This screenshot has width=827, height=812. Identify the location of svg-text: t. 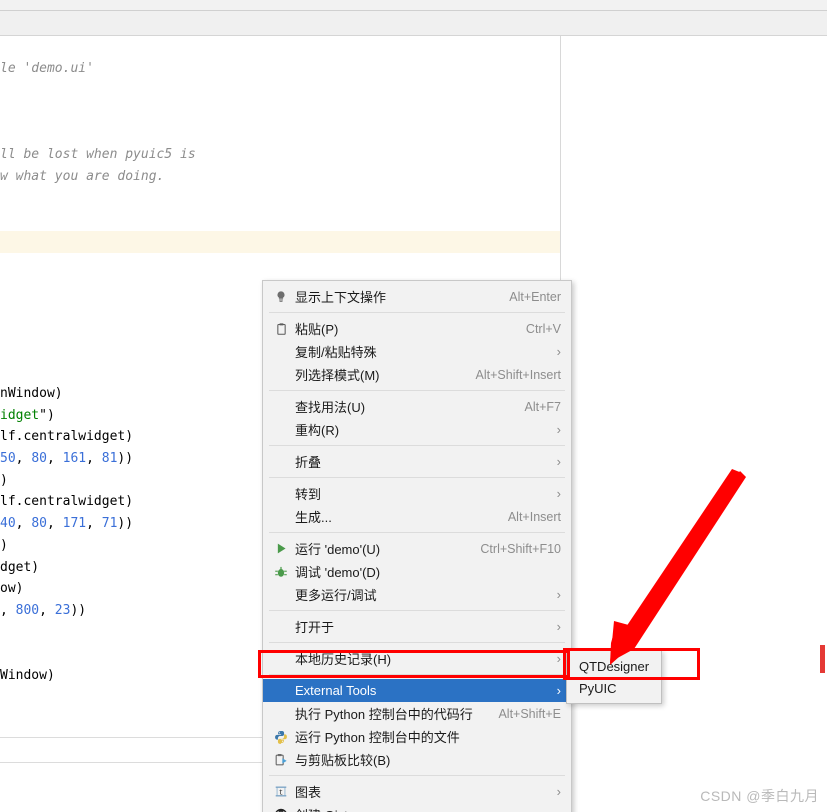
(281, 793).